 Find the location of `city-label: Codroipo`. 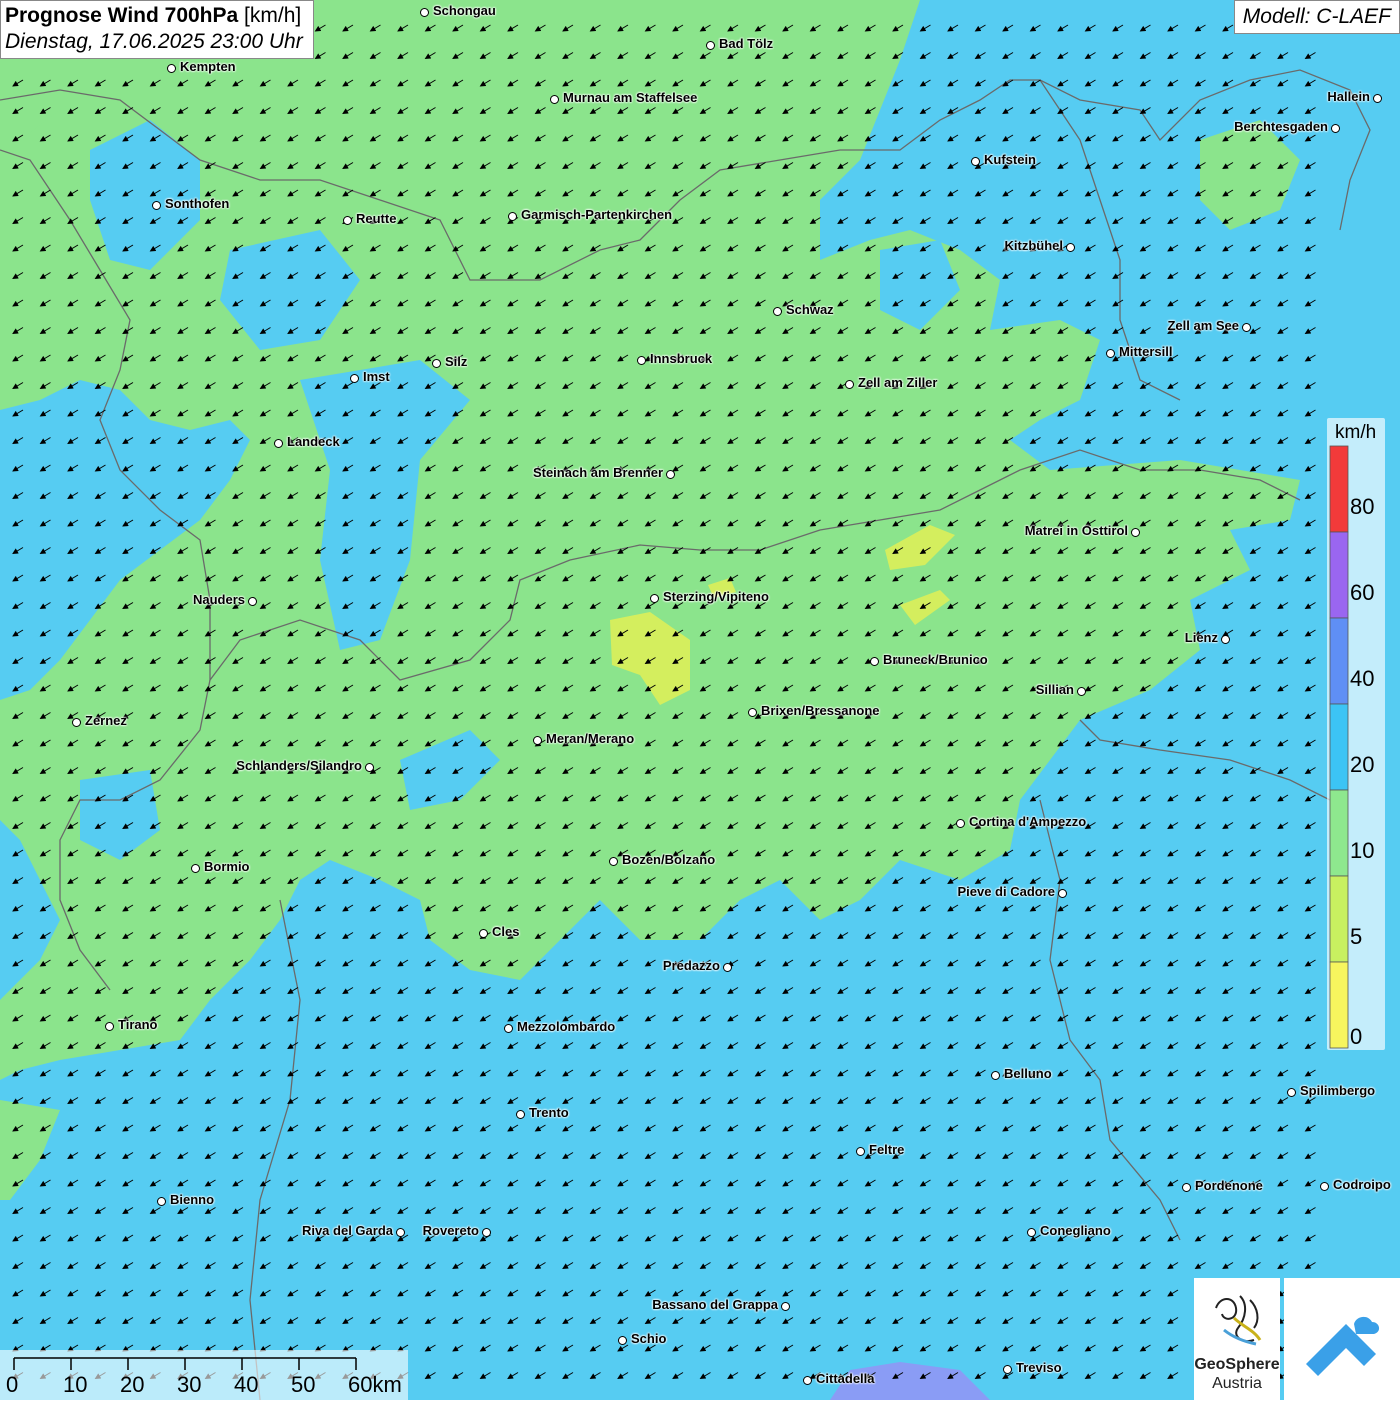

city-label: Codroipo is located at coordinates (1362, 1184).